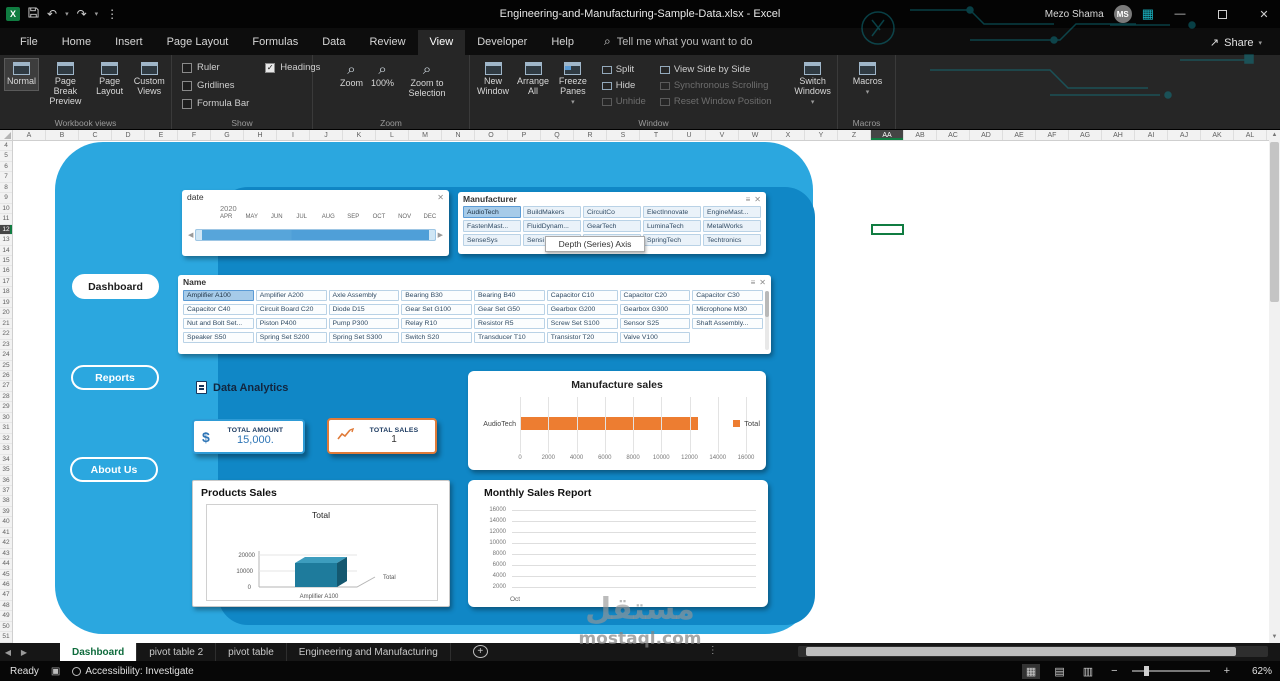 The width and height of the screenshot is (1280, 681). What do you see at coordinates (672, 240) in the screenshot?
I see `slicer-item-springtech: SpringTech` at bounding box center [672, 240].